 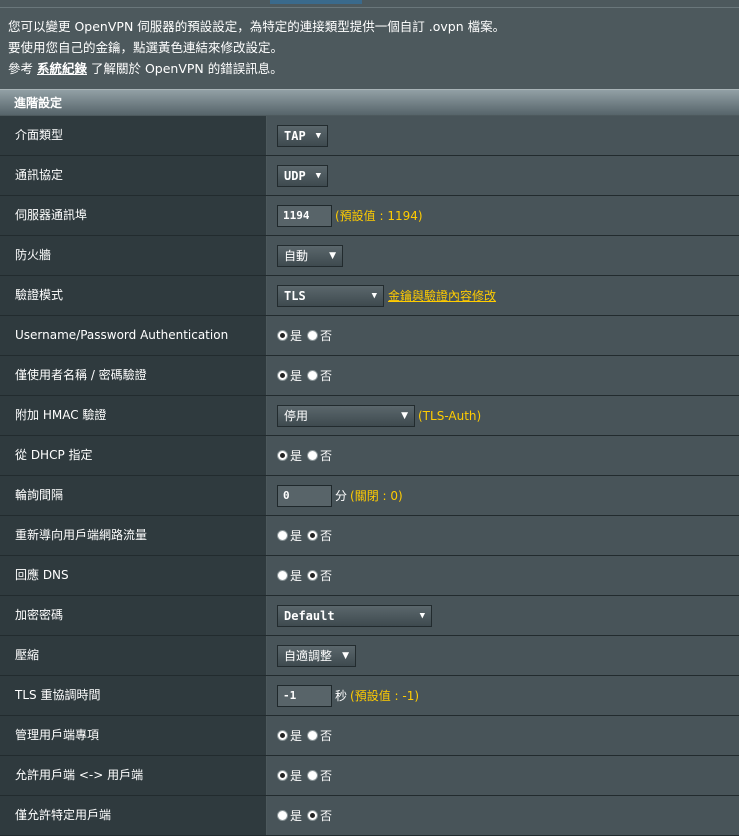 What do you see at coordinates (133, 615) in the screenshot?
I see `cipher-label: 加密密碼` at bounding box center [133, 615].